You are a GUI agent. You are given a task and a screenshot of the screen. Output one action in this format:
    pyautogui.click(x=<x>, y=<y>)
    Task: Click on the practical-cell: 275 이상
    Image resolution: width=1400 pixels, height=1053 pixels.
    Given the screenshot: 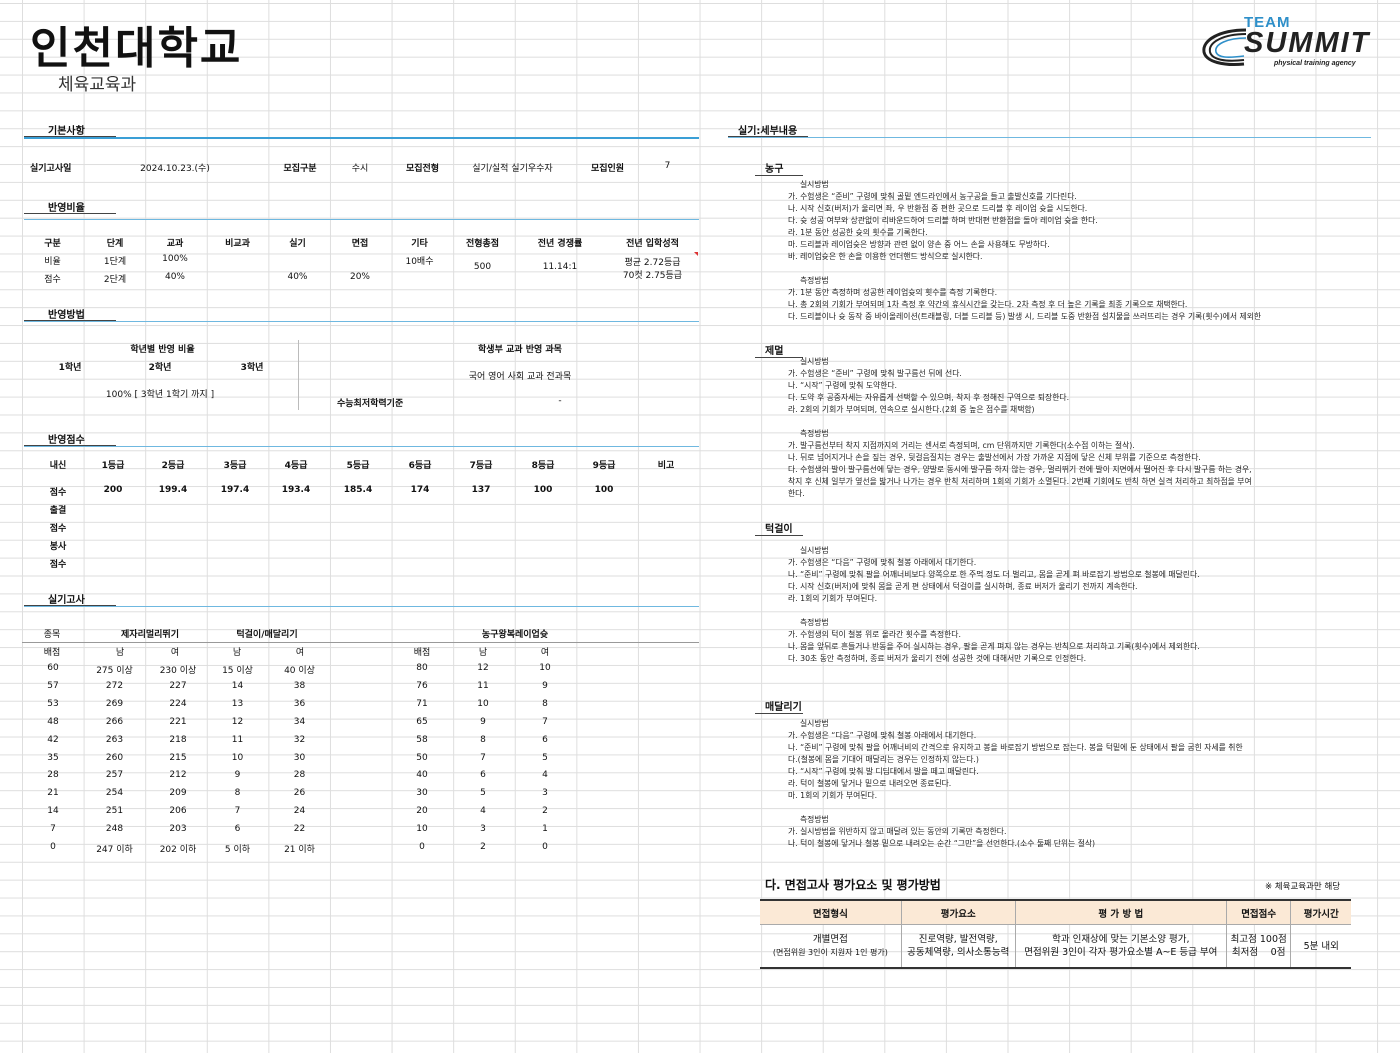 What is the action you would take?
    pyautogui.click(x=114, y=671)
    